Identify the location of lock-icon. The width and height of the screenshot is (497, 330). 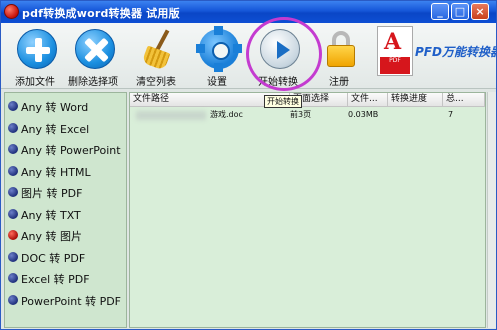
(341, 49).